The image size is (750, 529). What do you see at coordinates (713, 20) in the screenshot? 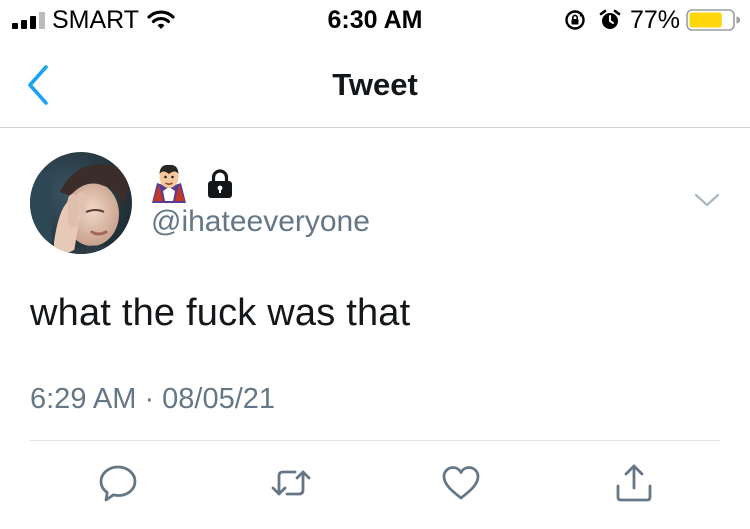
I see `battery-icon` at bounding box center [713, 20].